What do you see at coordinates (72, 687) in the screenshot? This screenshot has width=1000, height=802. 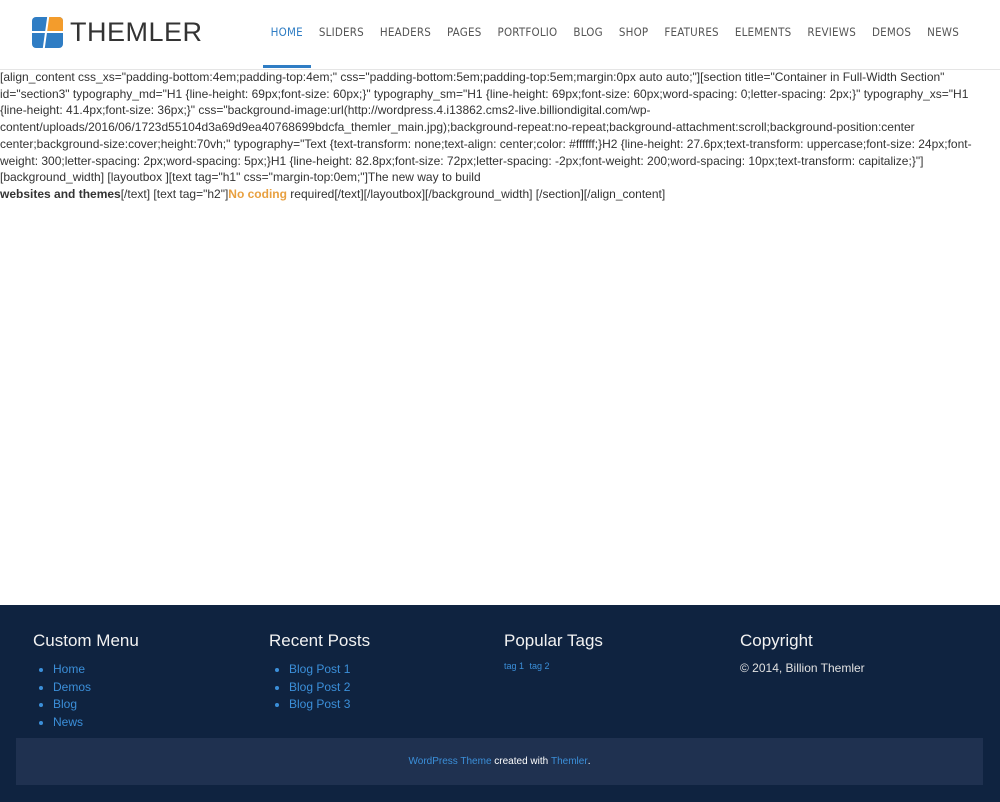 I see `menu-link-demos: Demos` at bounding box center [72, 687].